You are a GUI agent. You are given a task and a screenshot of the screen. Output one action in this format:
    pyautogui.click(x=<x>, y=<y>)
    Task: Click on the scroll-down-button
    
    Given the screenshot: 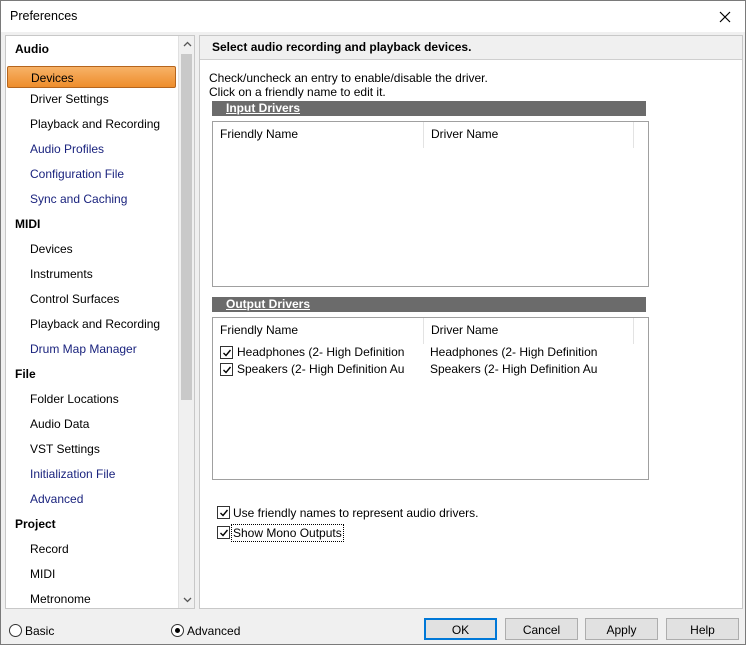 What is the action you would take?
    pyautogui.click(x=186, y=600)
    